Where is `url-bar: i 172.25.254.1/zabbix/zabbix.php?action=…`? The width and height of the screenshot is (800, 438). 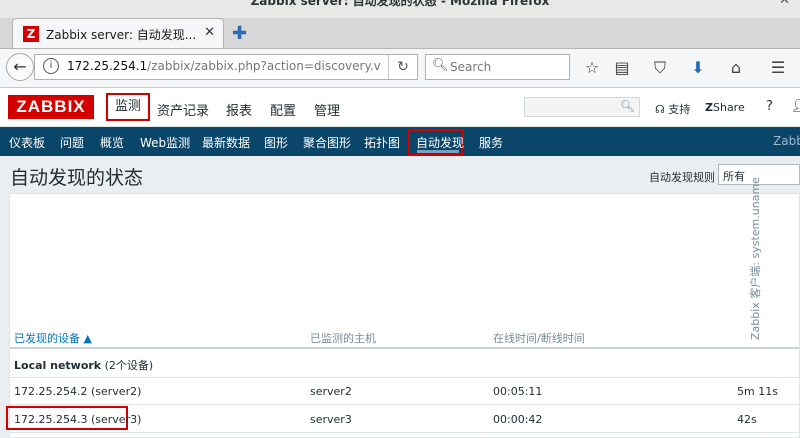
url-bar: i 172.25.254.1/zabbix/zabbix.php?action=… is located at coordinates (226, 67).